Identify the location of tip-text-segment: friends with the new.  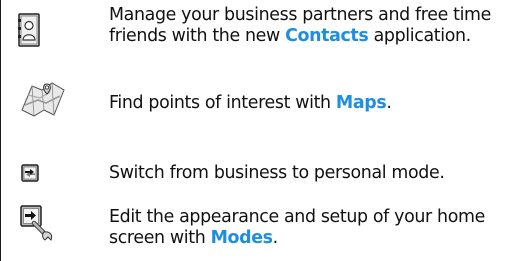
(197, 36).